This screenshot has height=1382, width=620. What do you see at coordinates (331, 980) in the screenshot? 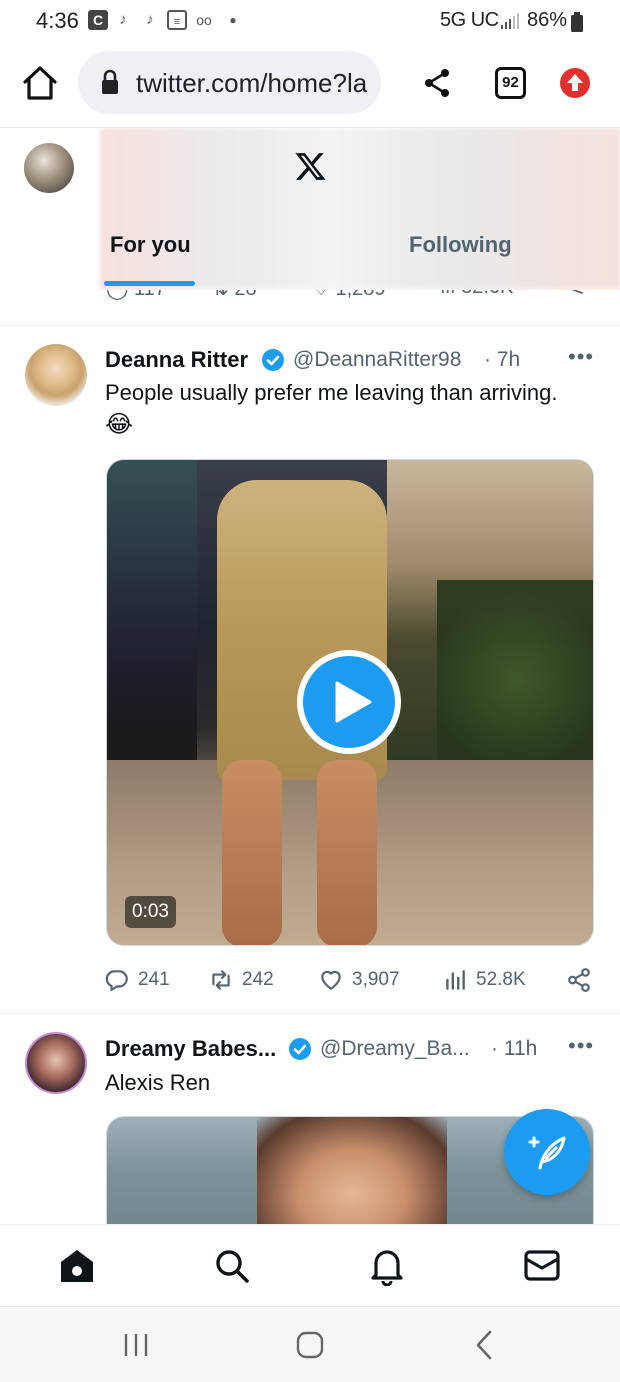
I see `heart-icon` at bounding box center [331, 980].